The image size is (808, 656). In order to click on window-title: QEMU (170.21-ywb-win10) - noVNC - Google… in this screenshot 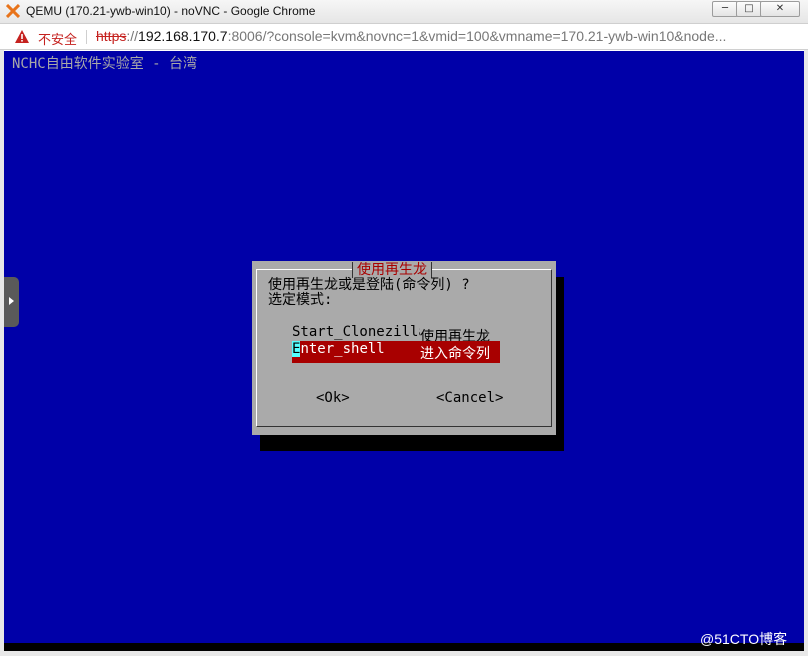, I will do `click(171, 11)`.